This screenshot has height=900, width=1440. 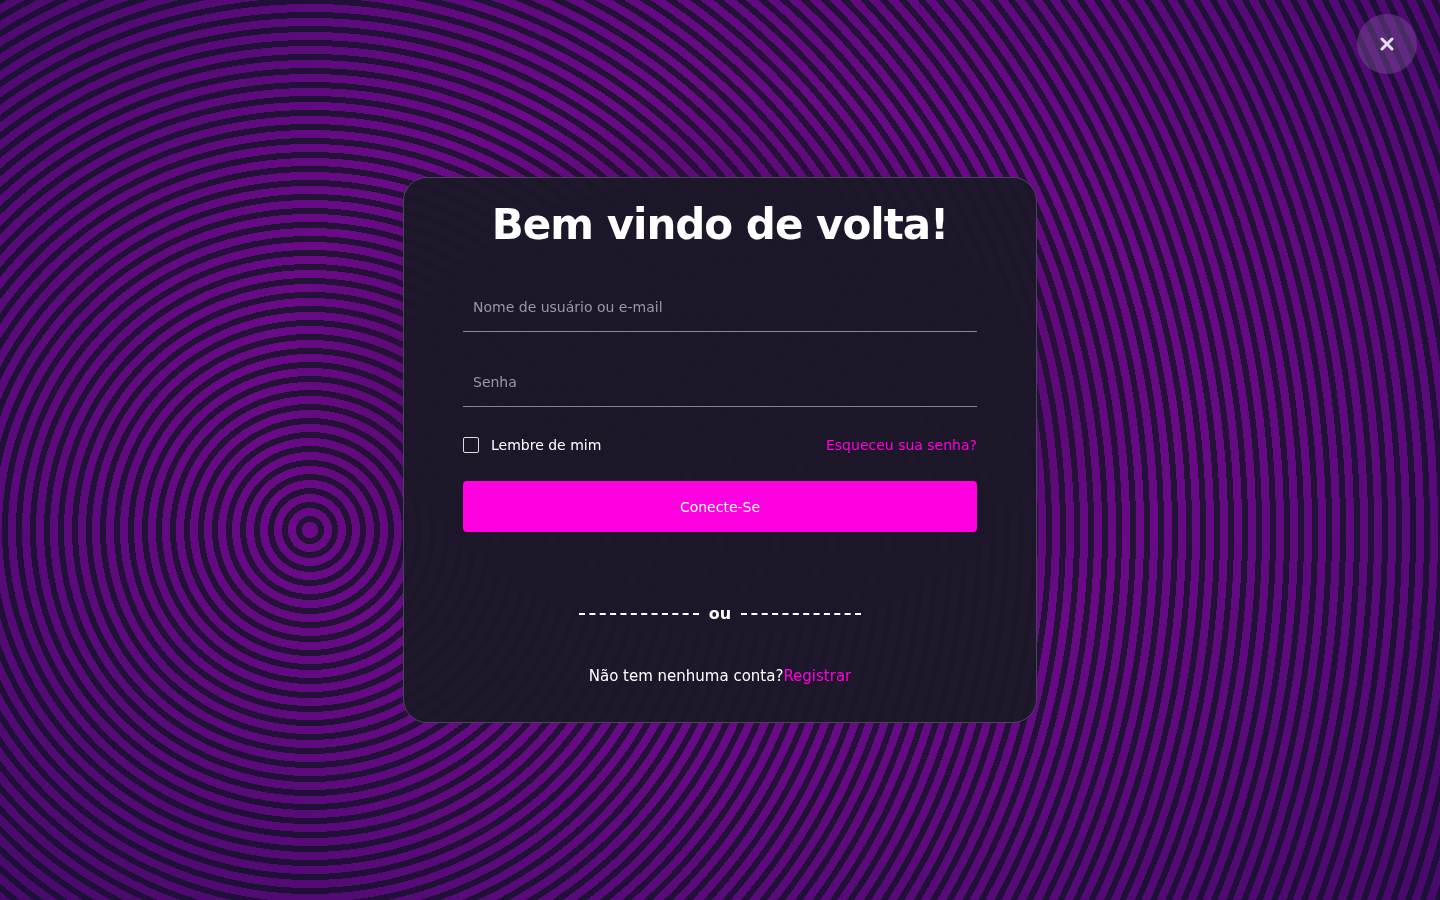 I want to click on close-button, so click(x=1387, y=44).